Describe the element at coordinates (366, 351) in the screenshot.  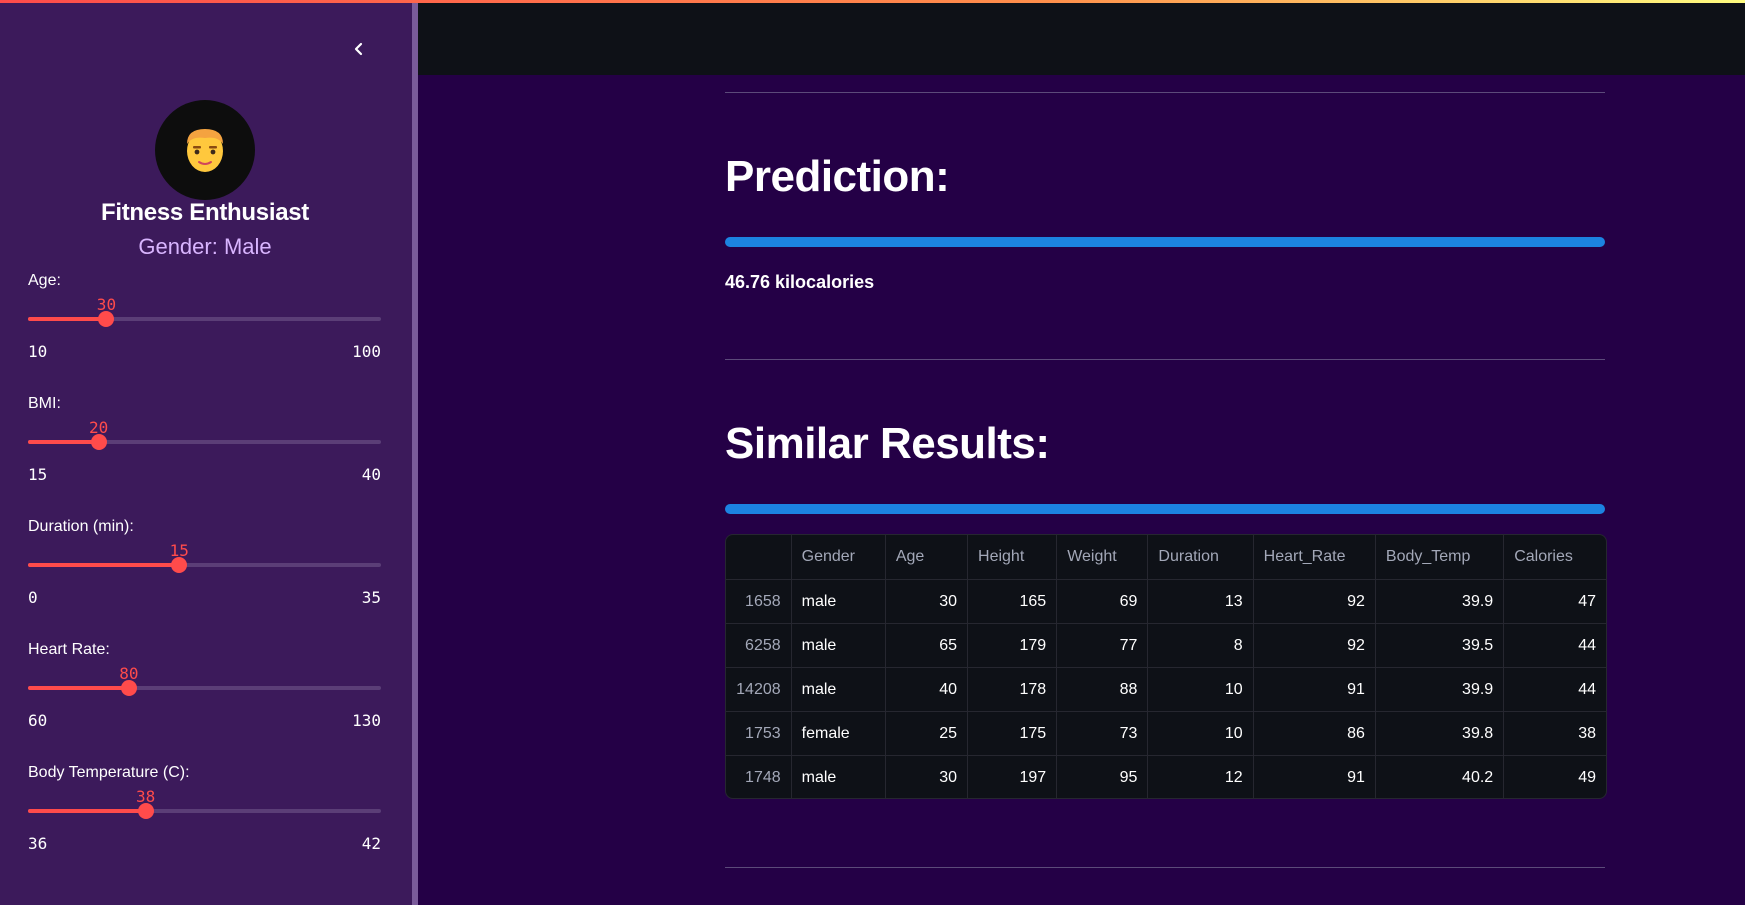
I see `slider-max: 100` at that location.